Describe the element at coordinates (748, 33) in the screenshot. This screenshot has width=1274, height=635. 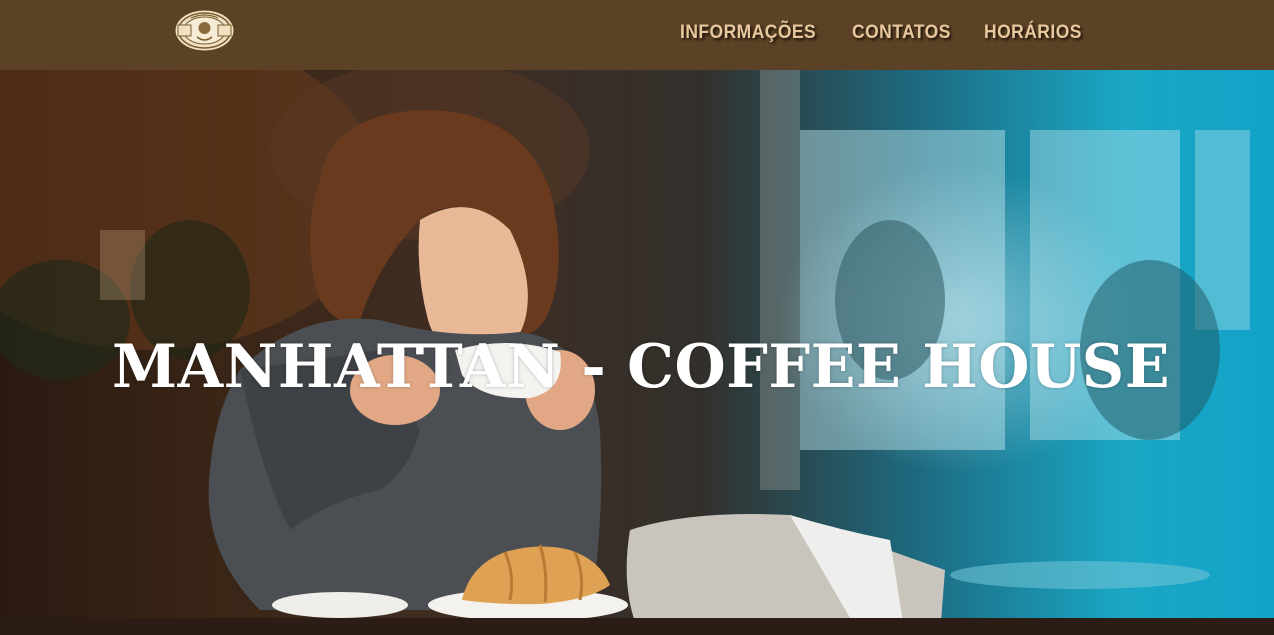
I see `nav-informacoes: INFORMAÇÕES` at that location.